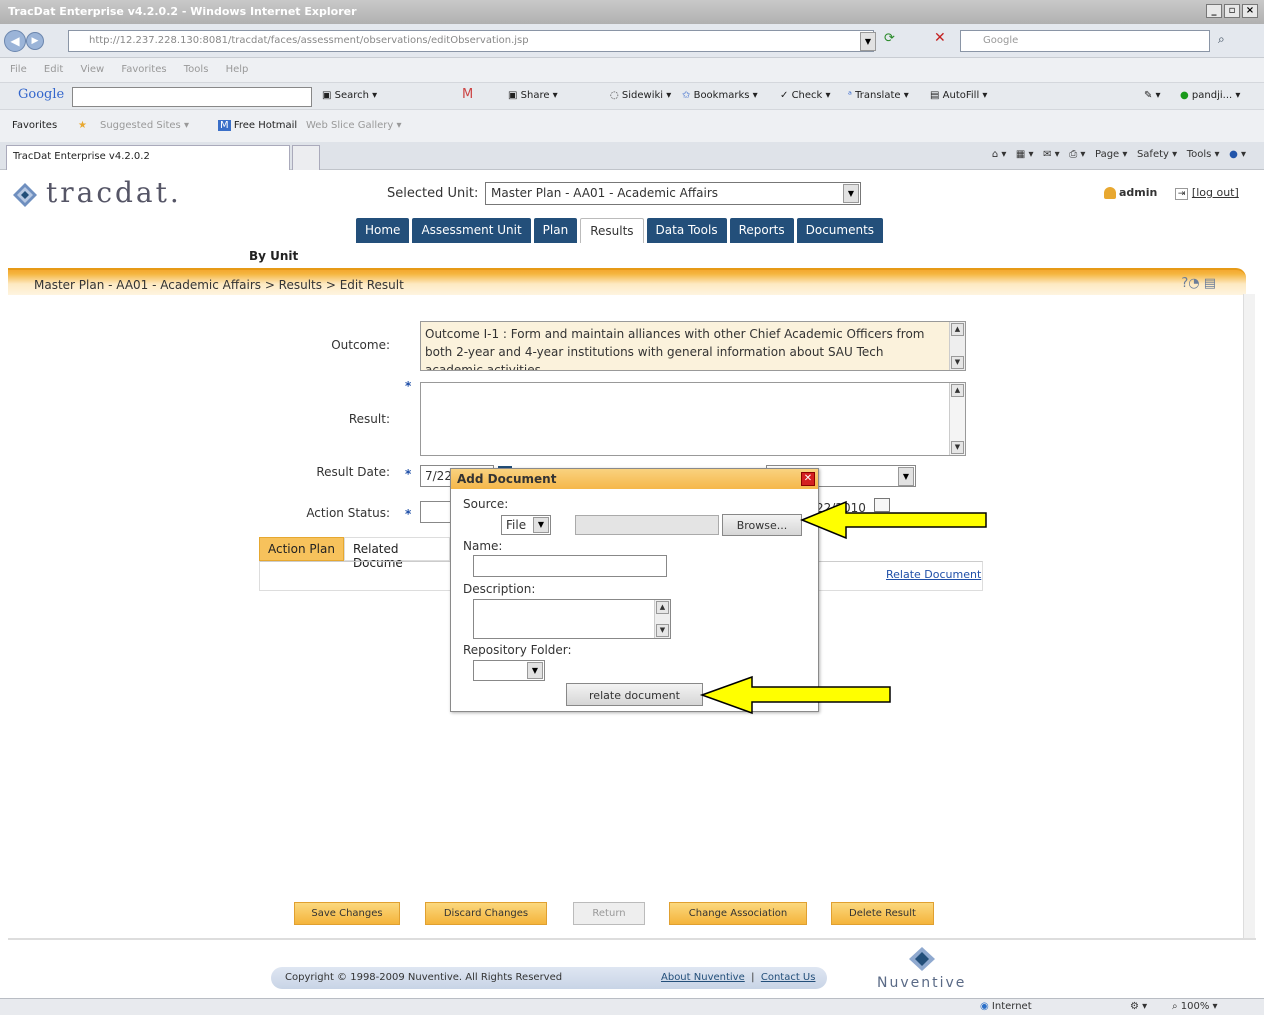 The width and height of the screenshot is (1264, 1015). What do you see at coordinates (273, 256) in the screenshot?
I see `sub-nav-by-unit: By Unit` at bounding box center [273, 256].